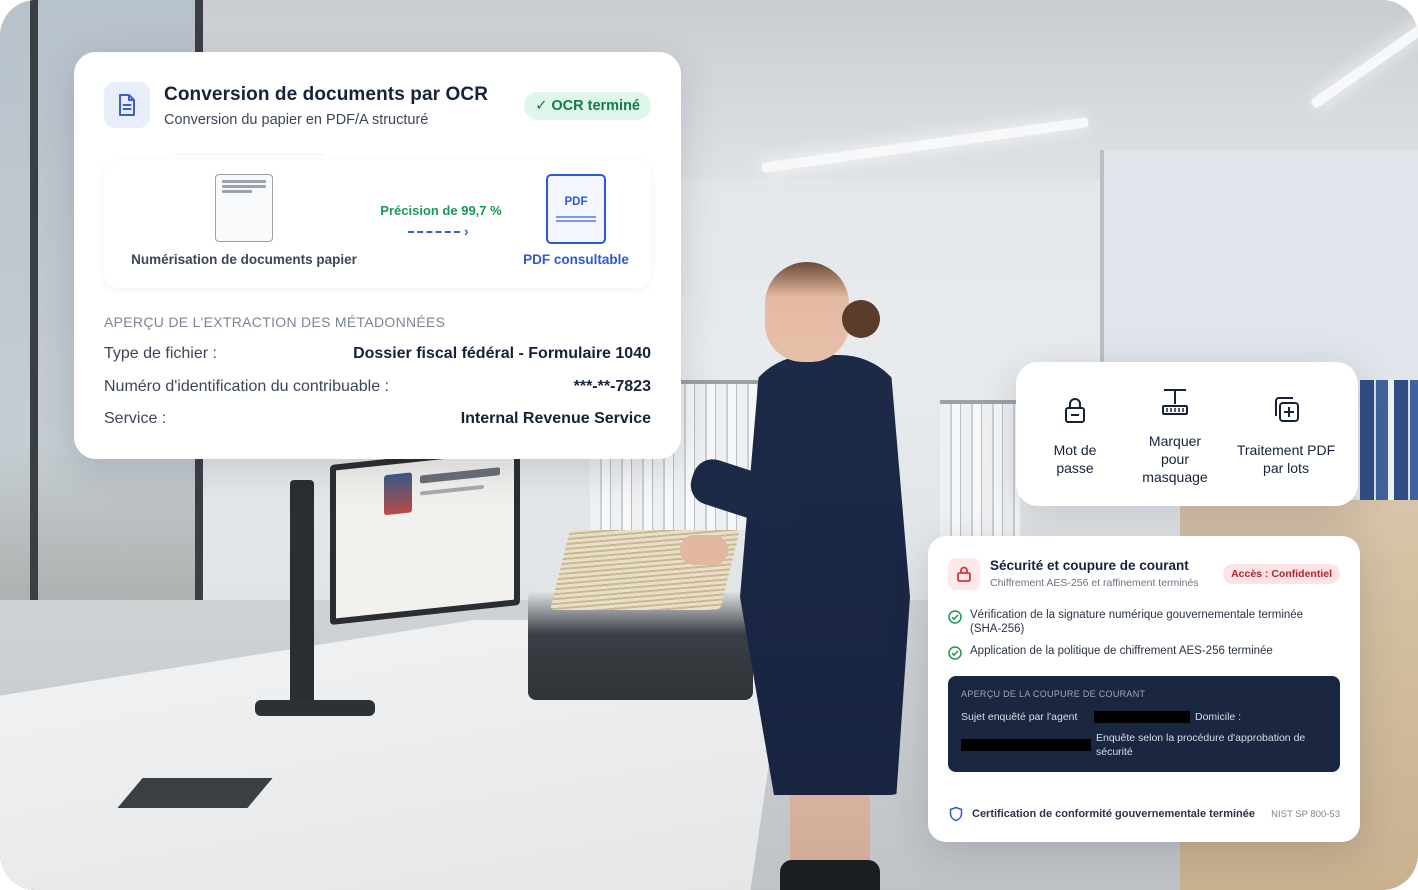 Image resolution: width=1418 pixels, height=890 pixels. Describe the element at coordinates (466, 231) in the screenshot. I see `chevron-right-icon: ›` at that location.